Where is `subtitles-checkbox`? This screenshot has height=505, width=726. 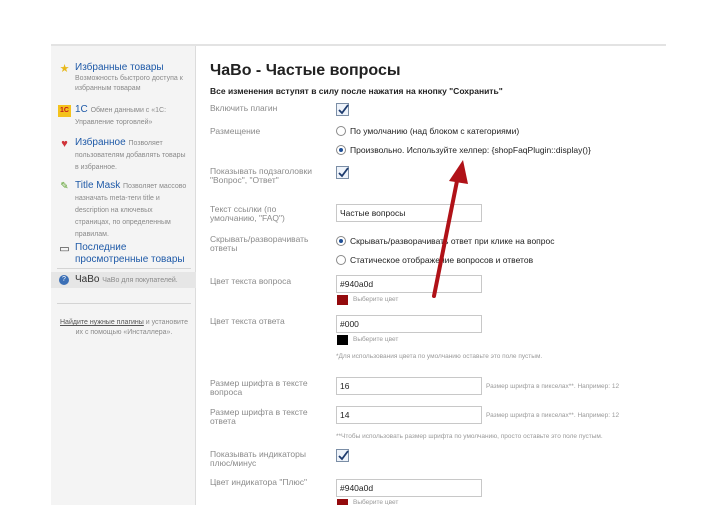 subtitles-checkbox is located at coordinates (342, 172).